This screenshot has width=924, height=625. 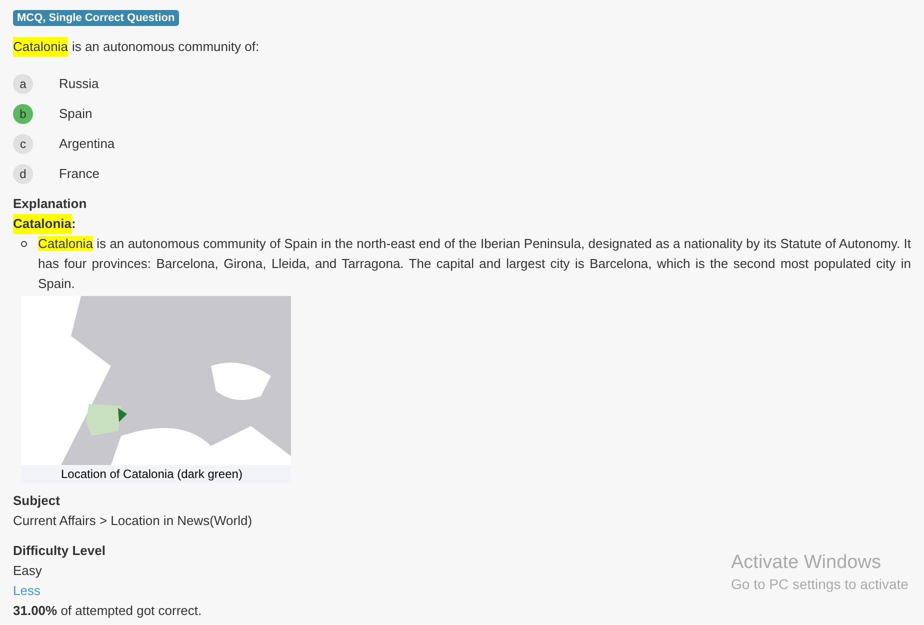 I want to click on option-letter: a, so click(x=23, y=84).